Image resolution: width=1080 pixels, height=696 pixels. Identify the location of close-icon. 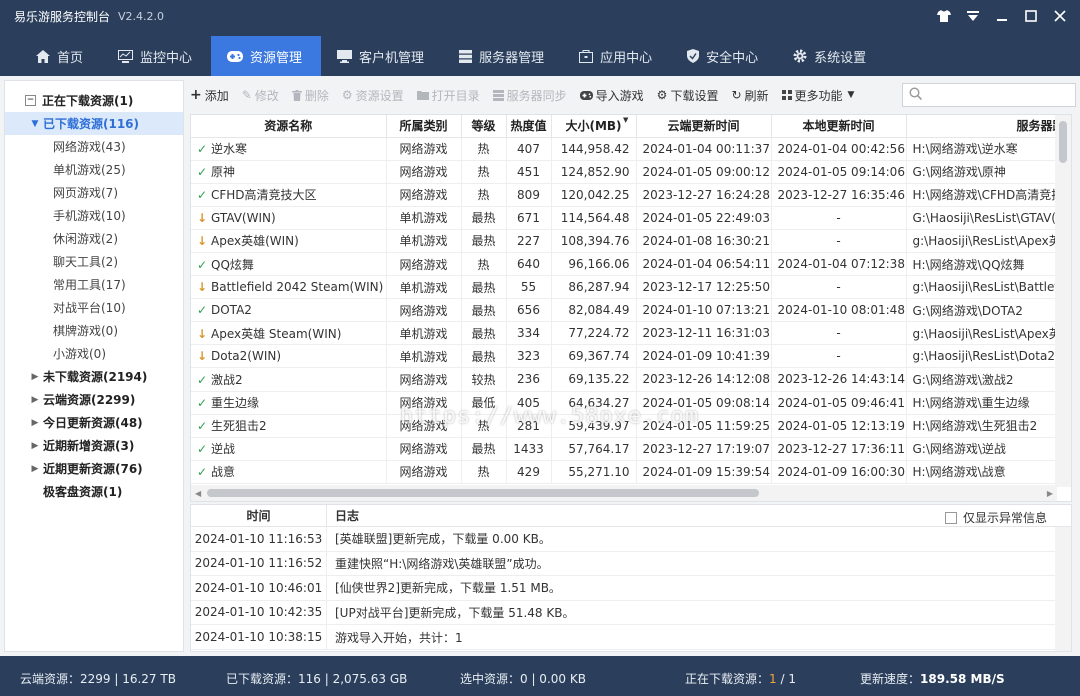
(1059, 16).